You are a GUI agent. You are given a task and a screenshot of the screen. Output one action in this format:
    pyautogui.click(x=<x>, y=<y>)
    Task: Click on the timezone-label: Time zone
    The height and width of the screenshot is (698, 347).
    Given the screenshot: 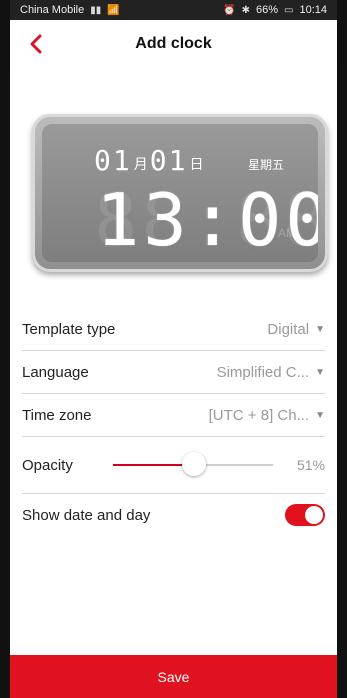 What is the action you would take?
    pyautogui.click(x=57, y=415)
    